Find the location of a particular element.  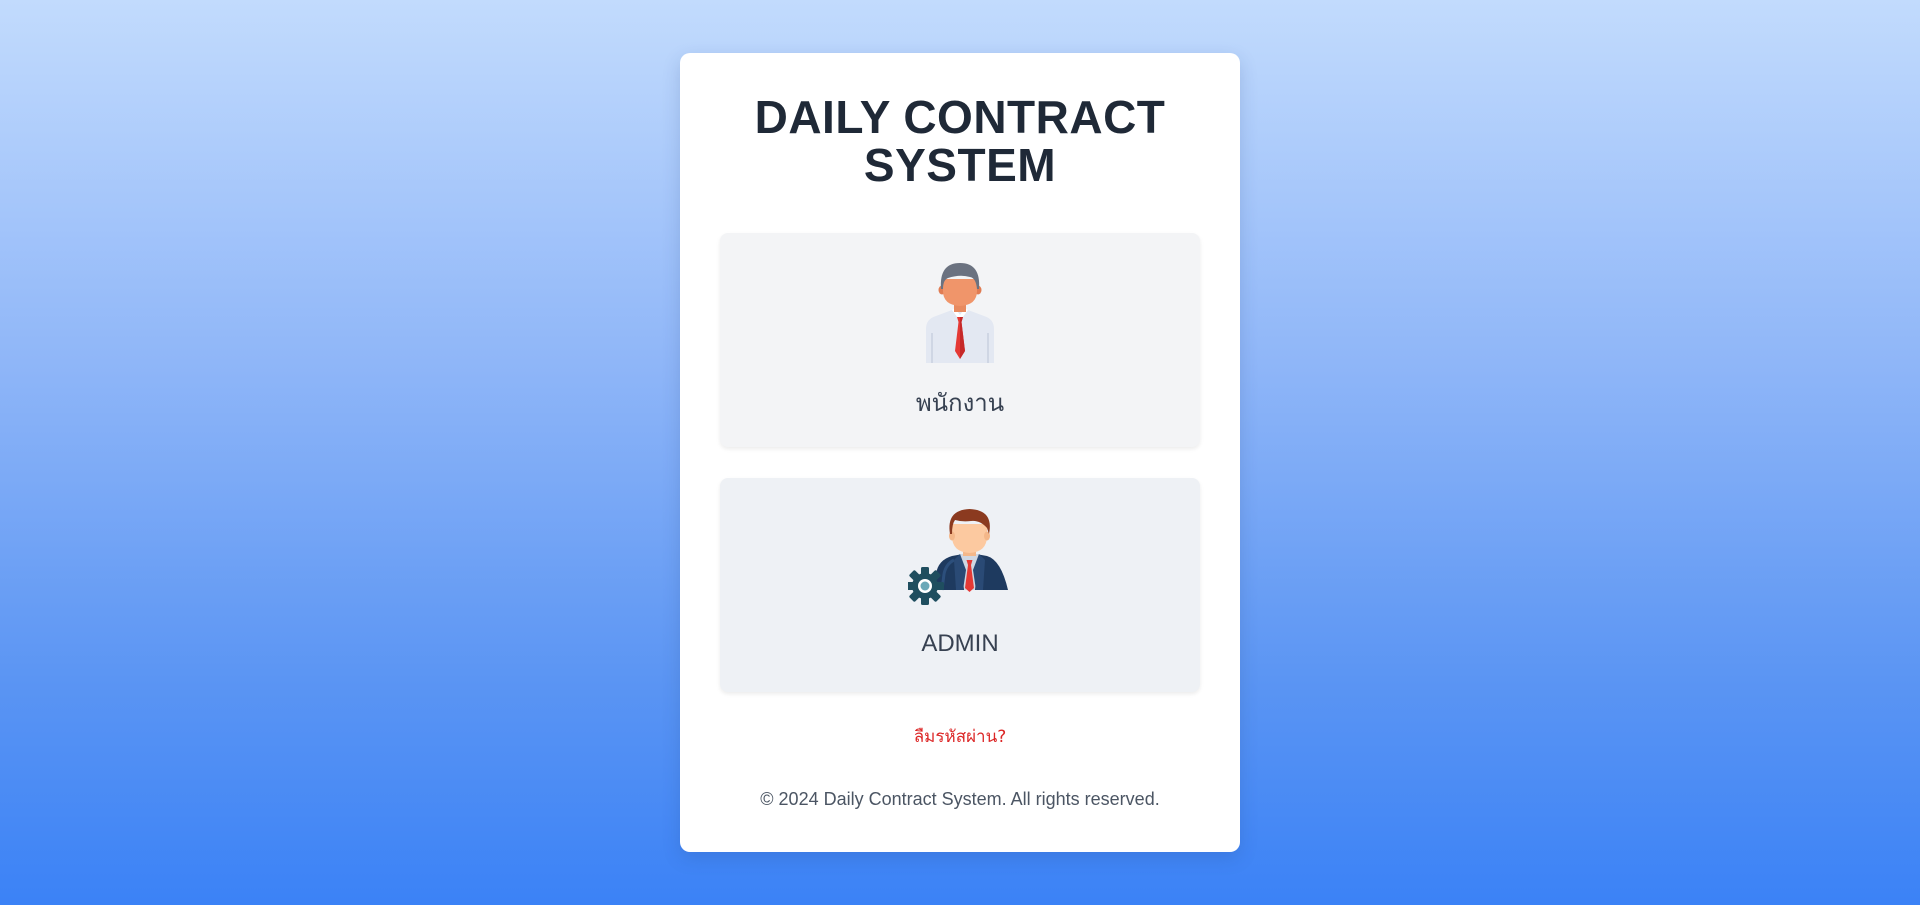

employee-role-label: พนักงาน is located at coordinates (960, 403).